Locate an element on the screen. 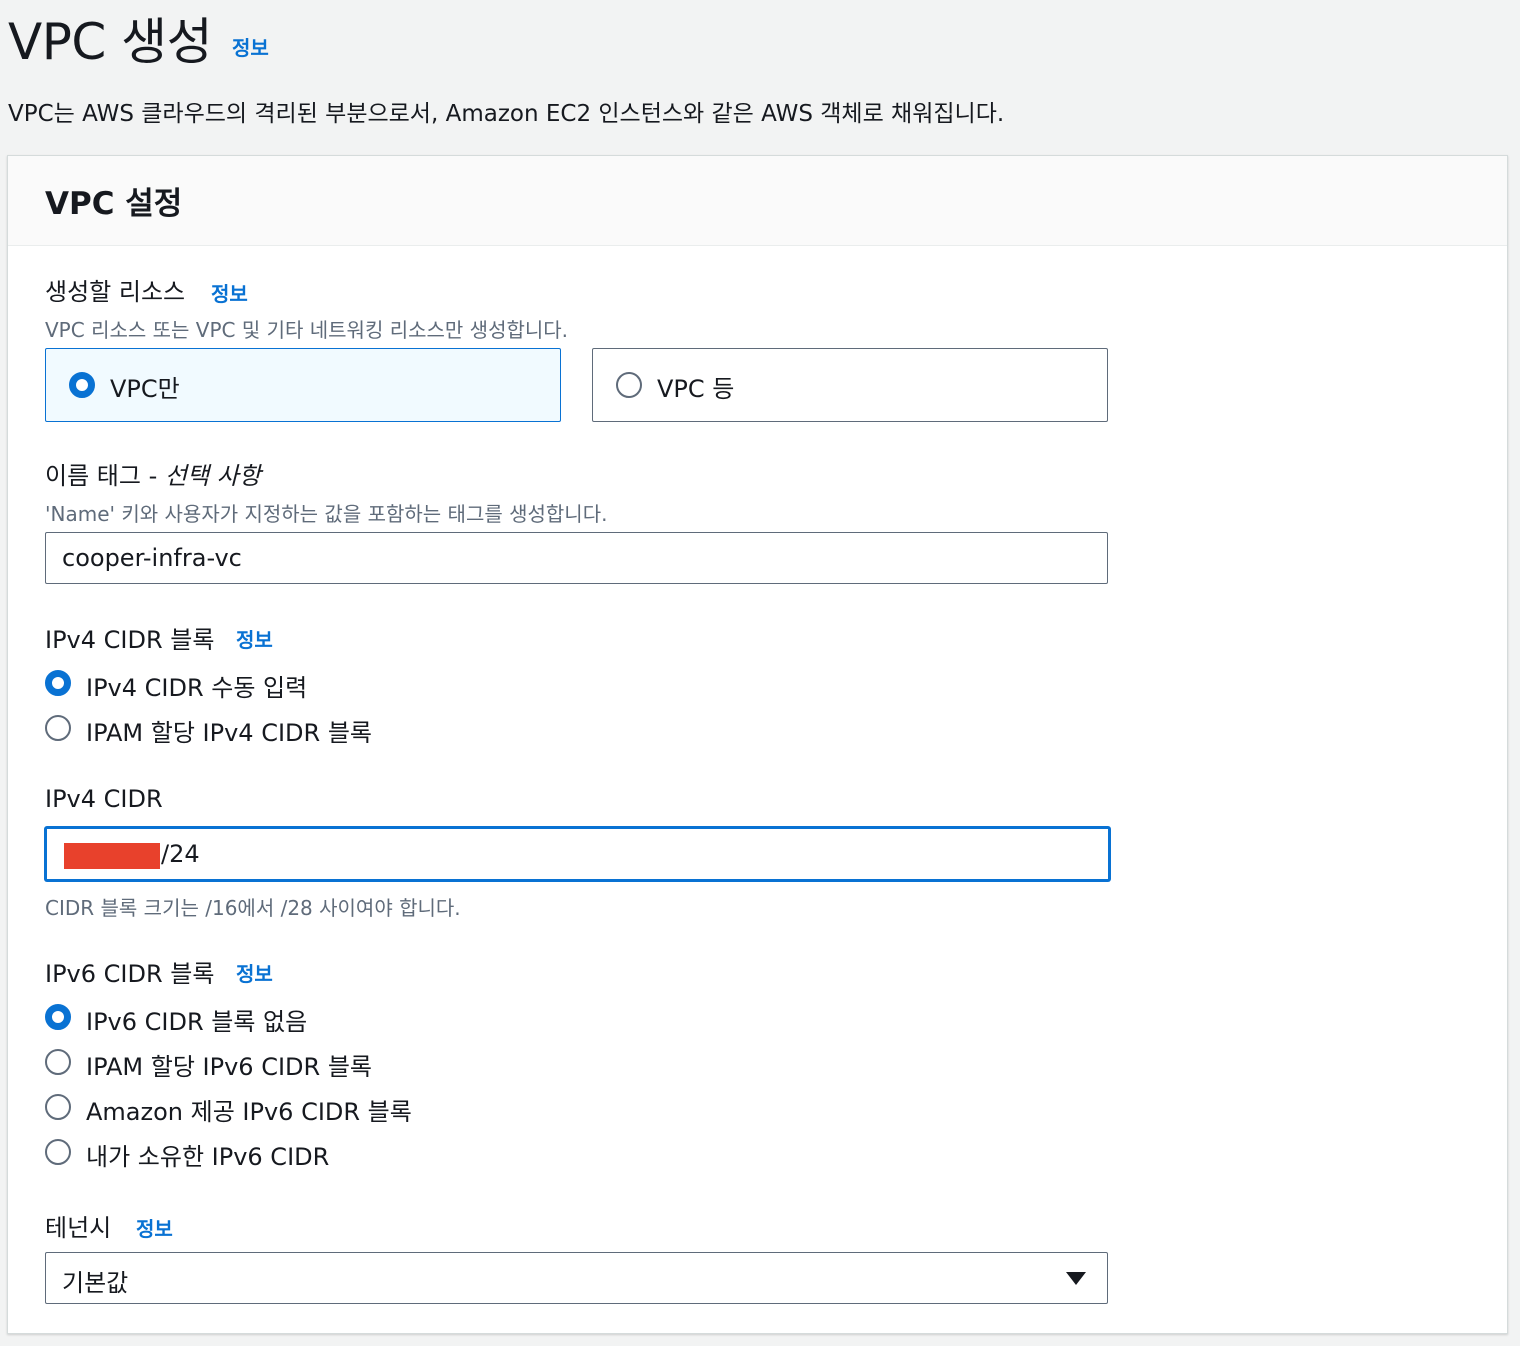 This screenshot has width=1520, height=1346. resources-label: 생성할 리소스 is located at coordinates (115, 292).